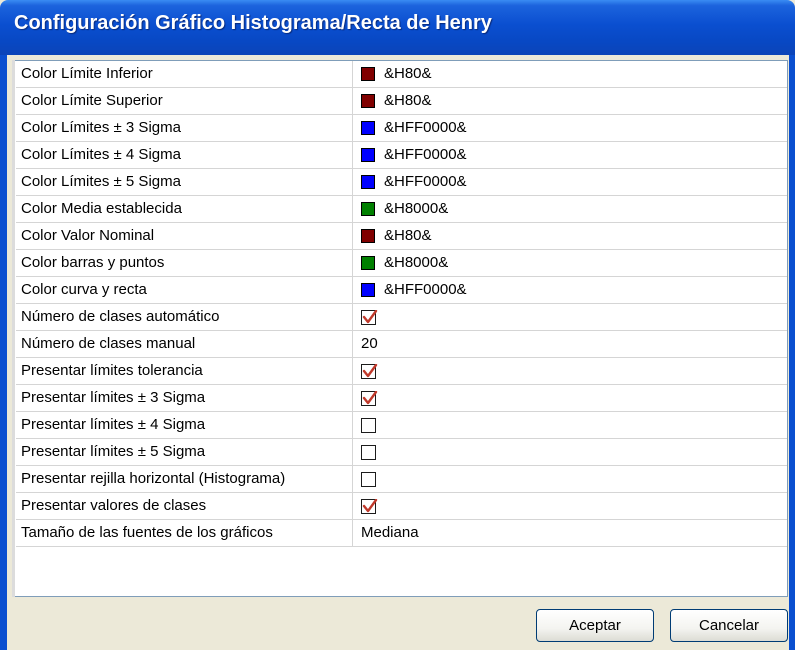  I want to click on property-label: Color barras y puntos, so click(184, 263).